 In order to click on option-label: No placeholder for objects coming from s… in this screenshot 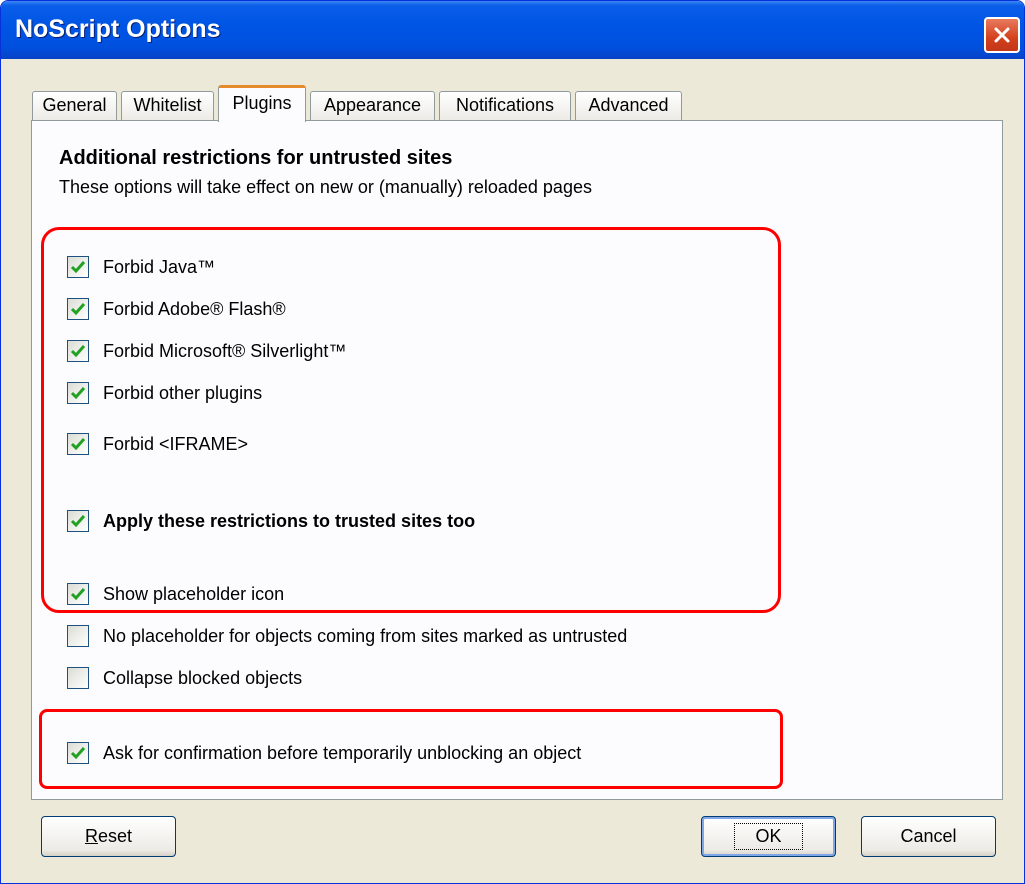, I will do `click(365, 635)`.